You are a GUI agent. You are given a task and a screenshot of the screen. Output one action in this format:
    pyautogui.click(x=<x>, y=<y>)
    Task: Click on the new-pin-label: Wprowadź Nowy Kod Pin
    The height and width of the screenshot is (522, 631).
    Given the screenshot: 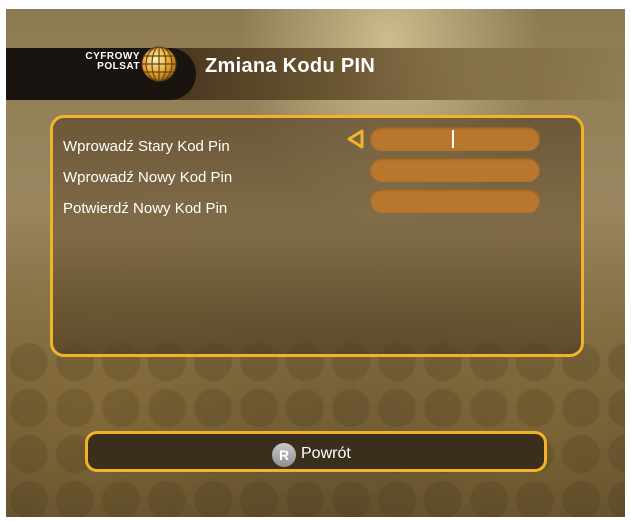 What is the action you would take?
    pyautogui.click(x=148, y=177)
    